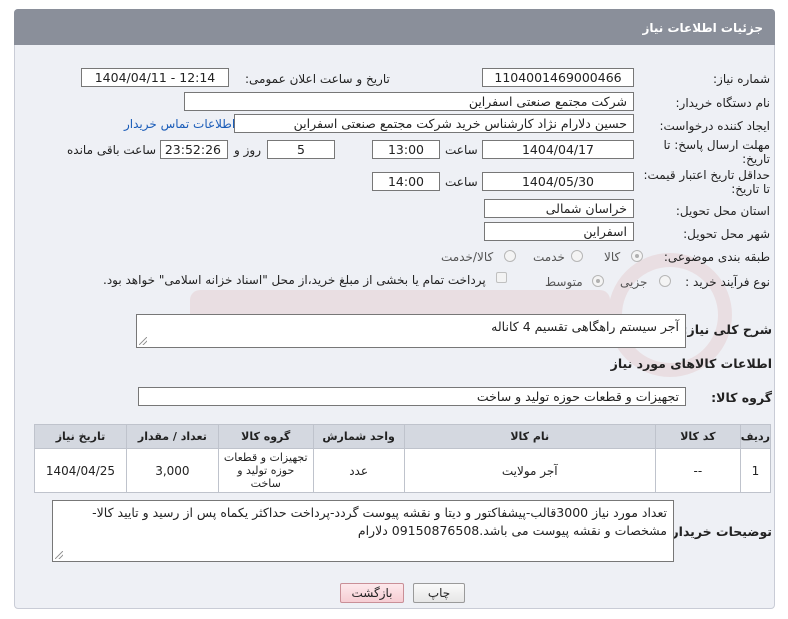 The width and height of the screenshot is (788, 619). What do you see at coordinates (697, 436) in the screenshot?
I see `col-code-header: کد کالا` at bounding box center [697, 436].